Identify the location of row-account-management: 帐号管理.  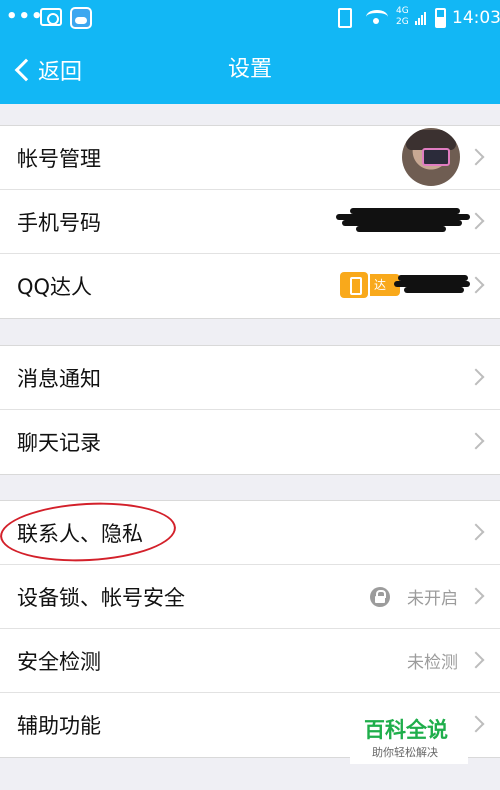
(250, 158).